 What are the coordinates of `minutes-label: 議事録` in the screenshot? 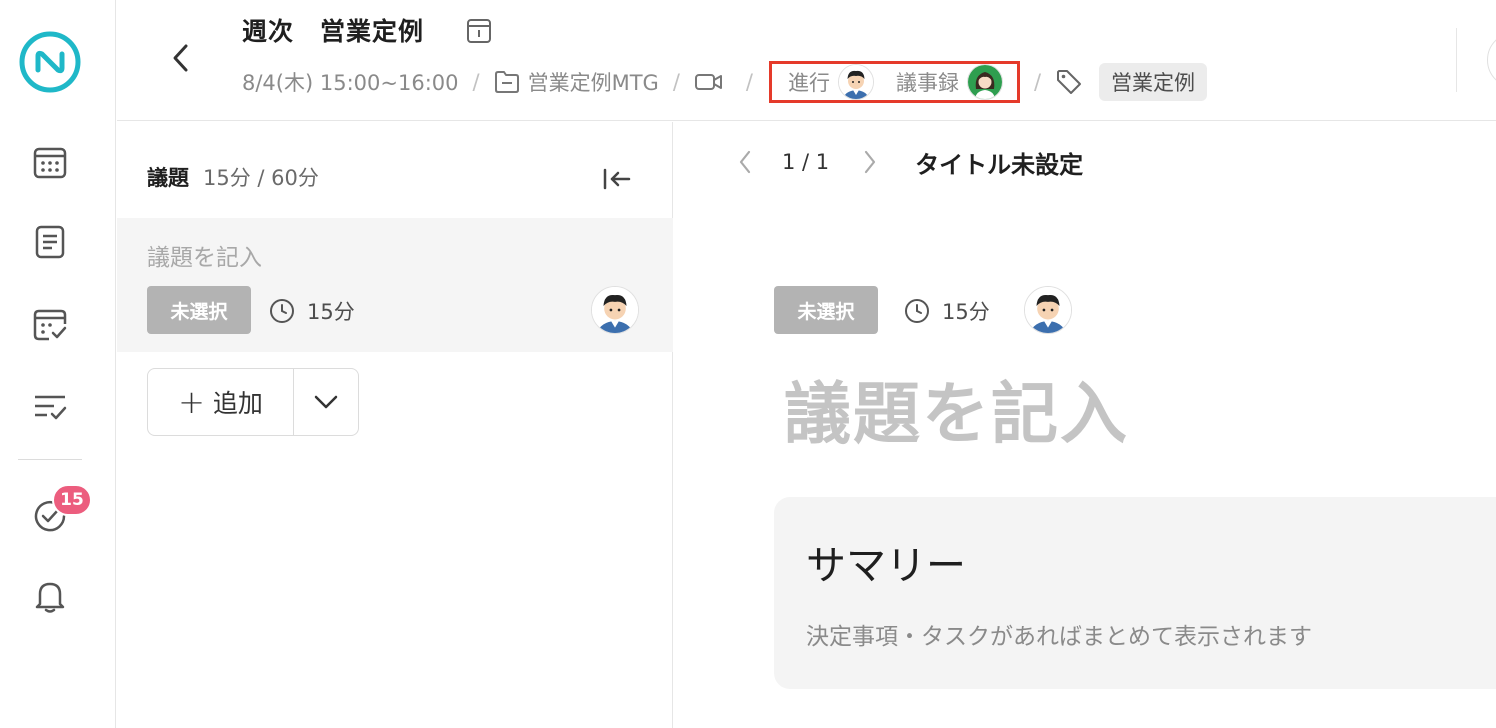 It's located at (927, 83).